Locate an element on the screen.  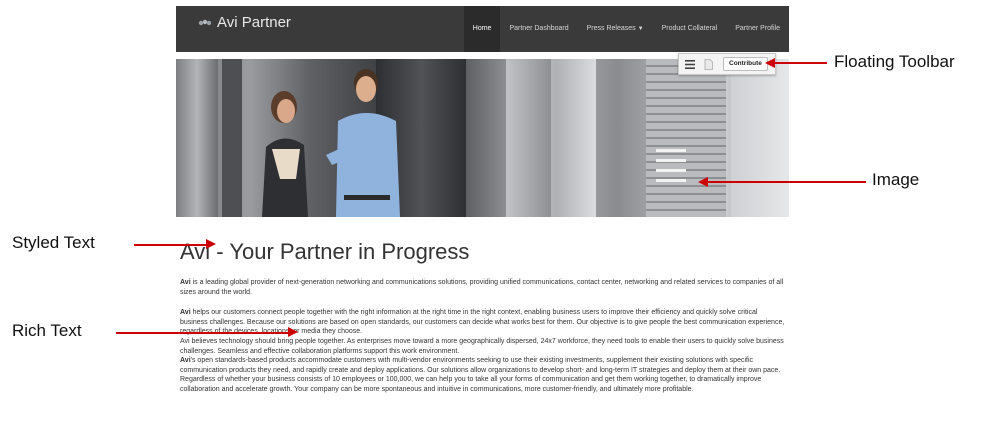
nav-partner-dashboard-label: Partner Dashboard is located at coordinates (539, 28).